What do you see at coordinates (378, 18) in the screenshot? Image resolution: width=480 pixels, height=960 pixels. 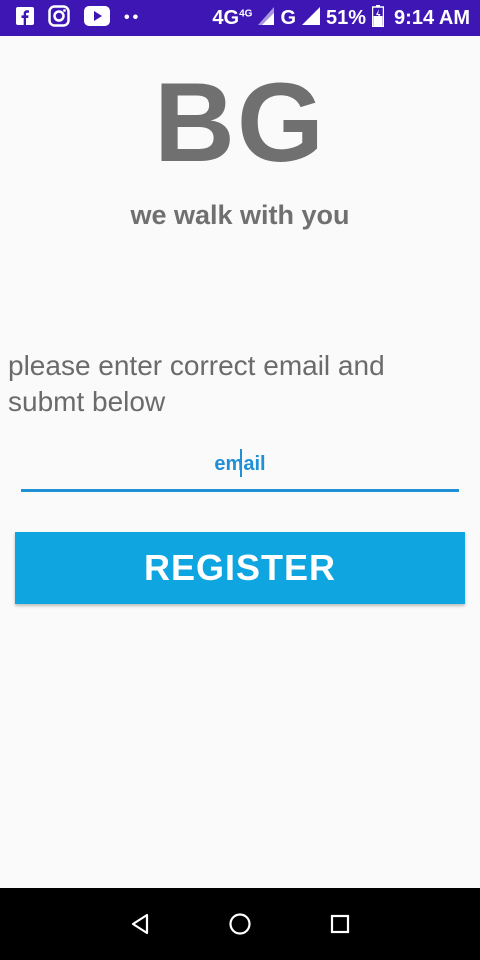 I see `battery-icon` at bounding box center [378, 18].